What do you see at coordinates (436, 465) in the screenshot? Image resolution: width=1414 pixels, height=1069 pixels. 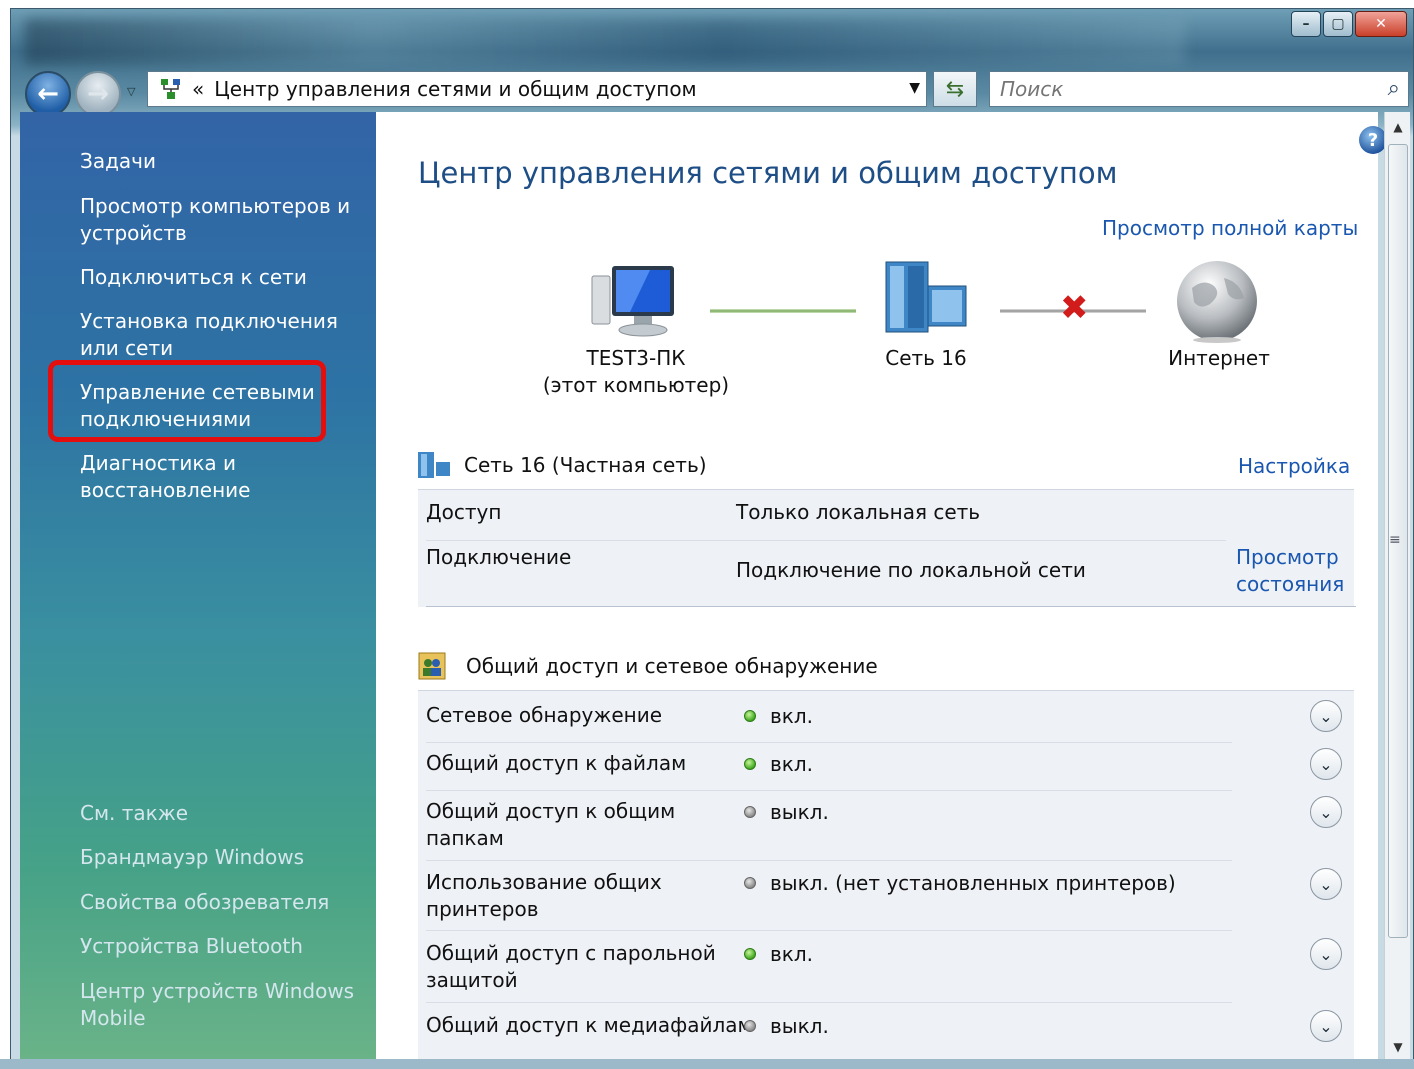 I see `network-small-icon` at bounding box center [436, 465].